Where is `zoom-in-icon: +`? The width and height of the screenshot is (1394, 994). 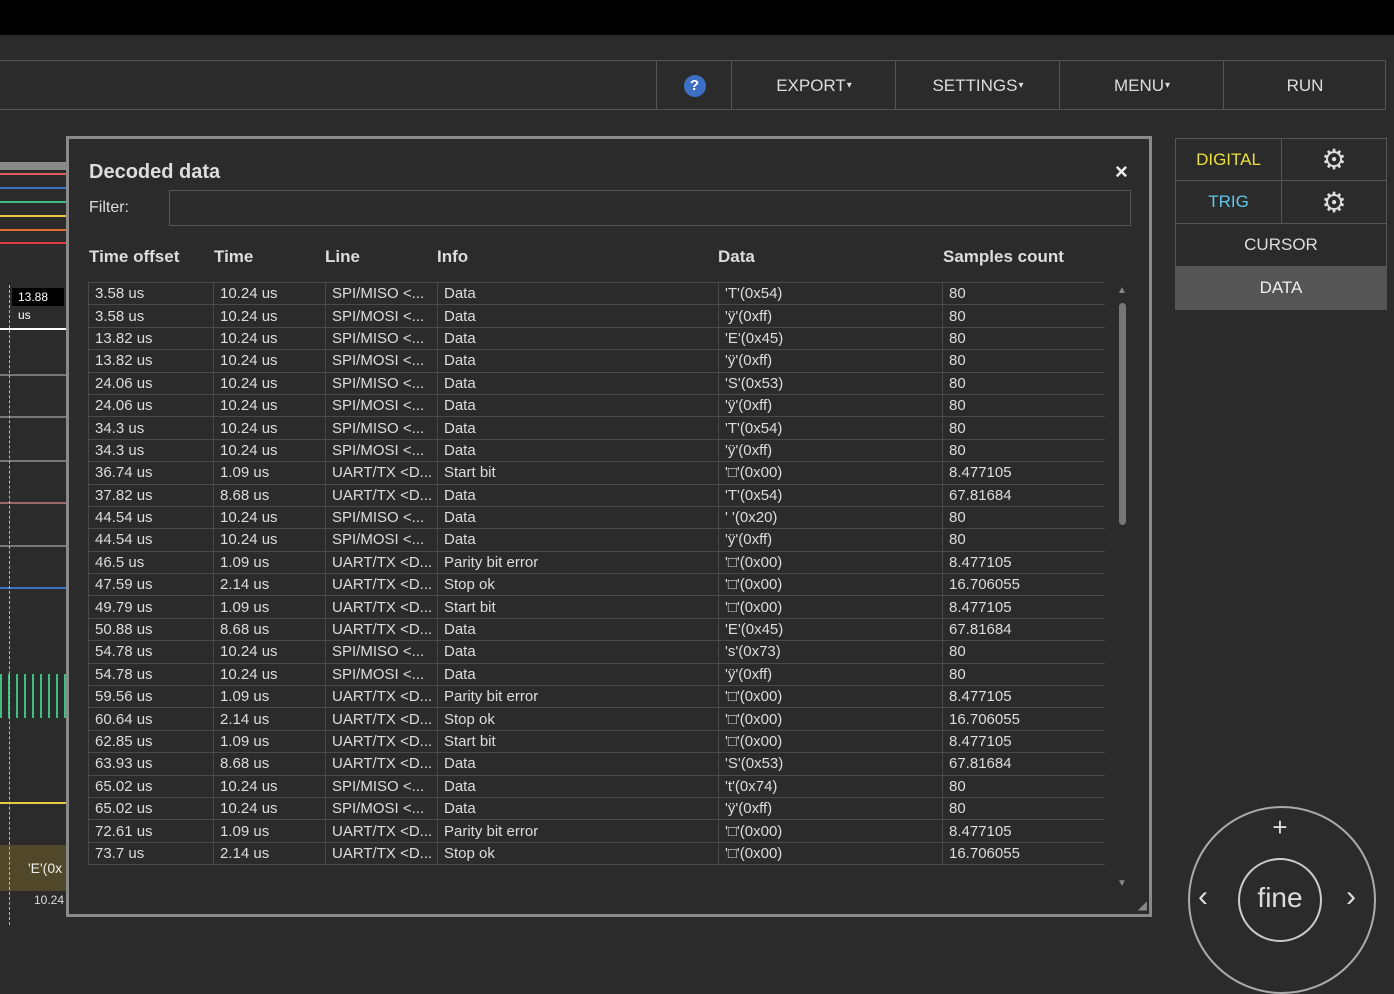
zoom-in-icon: + is located at coordinates (1280, 827).